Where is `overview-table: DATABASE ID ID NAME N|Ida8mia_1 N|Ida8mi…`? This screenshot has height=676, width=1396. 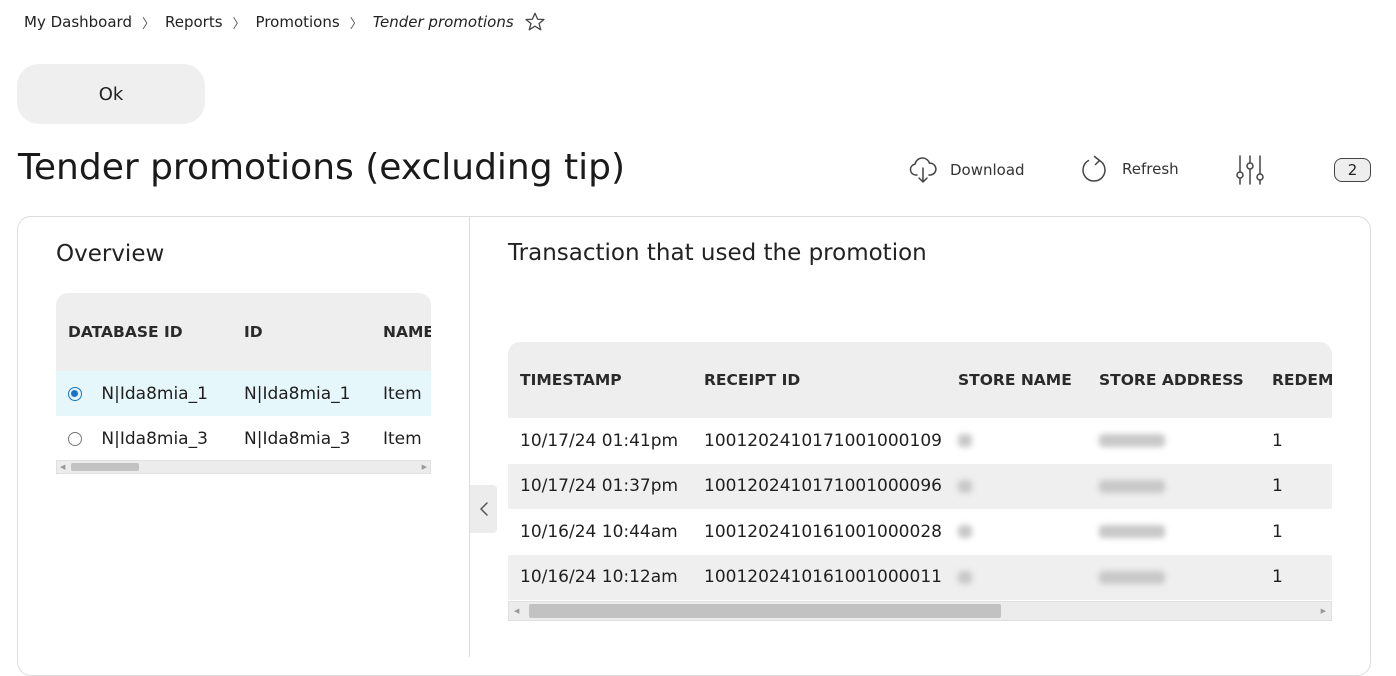 overview-table: DATABASE ID ID NAME N|Ida8mia_1 N|Ida8mi… is located at coordinates (243, 384).